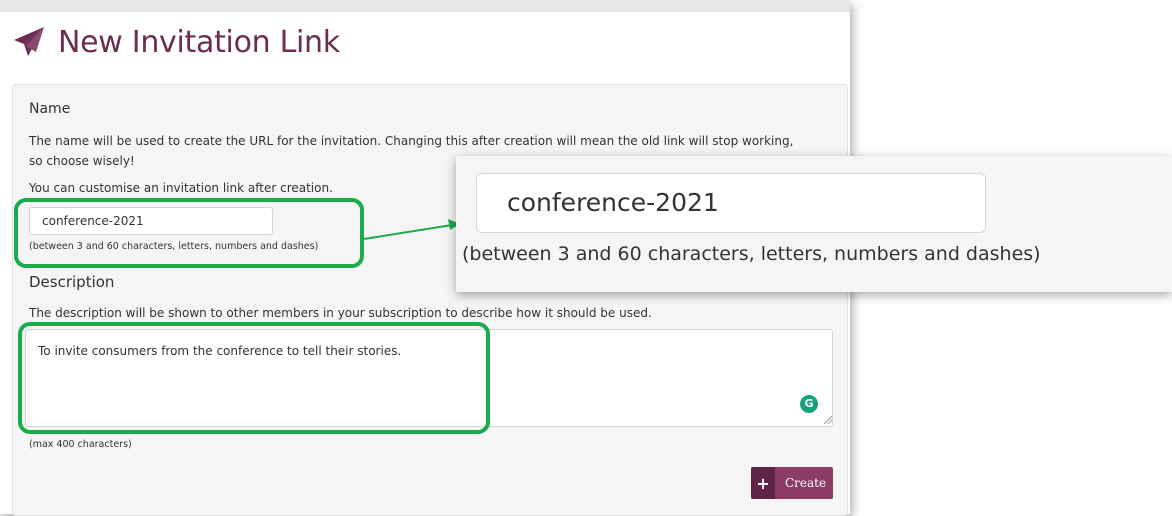 Image resolution: width=1172 pixels, height=516 pixels. I want to click on create-button: + Create, so click(792, 483).